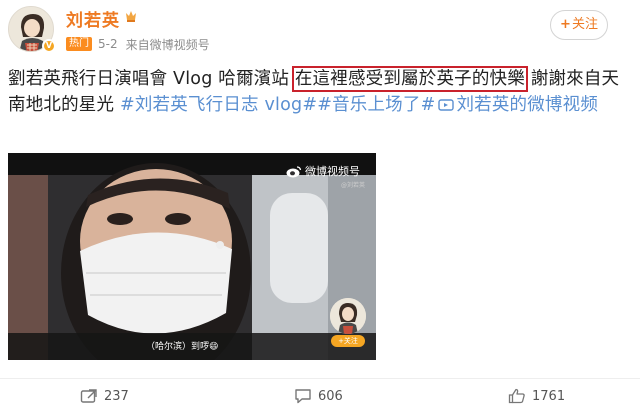 The height and width of the screenshot is (413, 640). Describe the element at coordinates (330, 396) in the screenshot. I see `comment-count: 606` at that location.